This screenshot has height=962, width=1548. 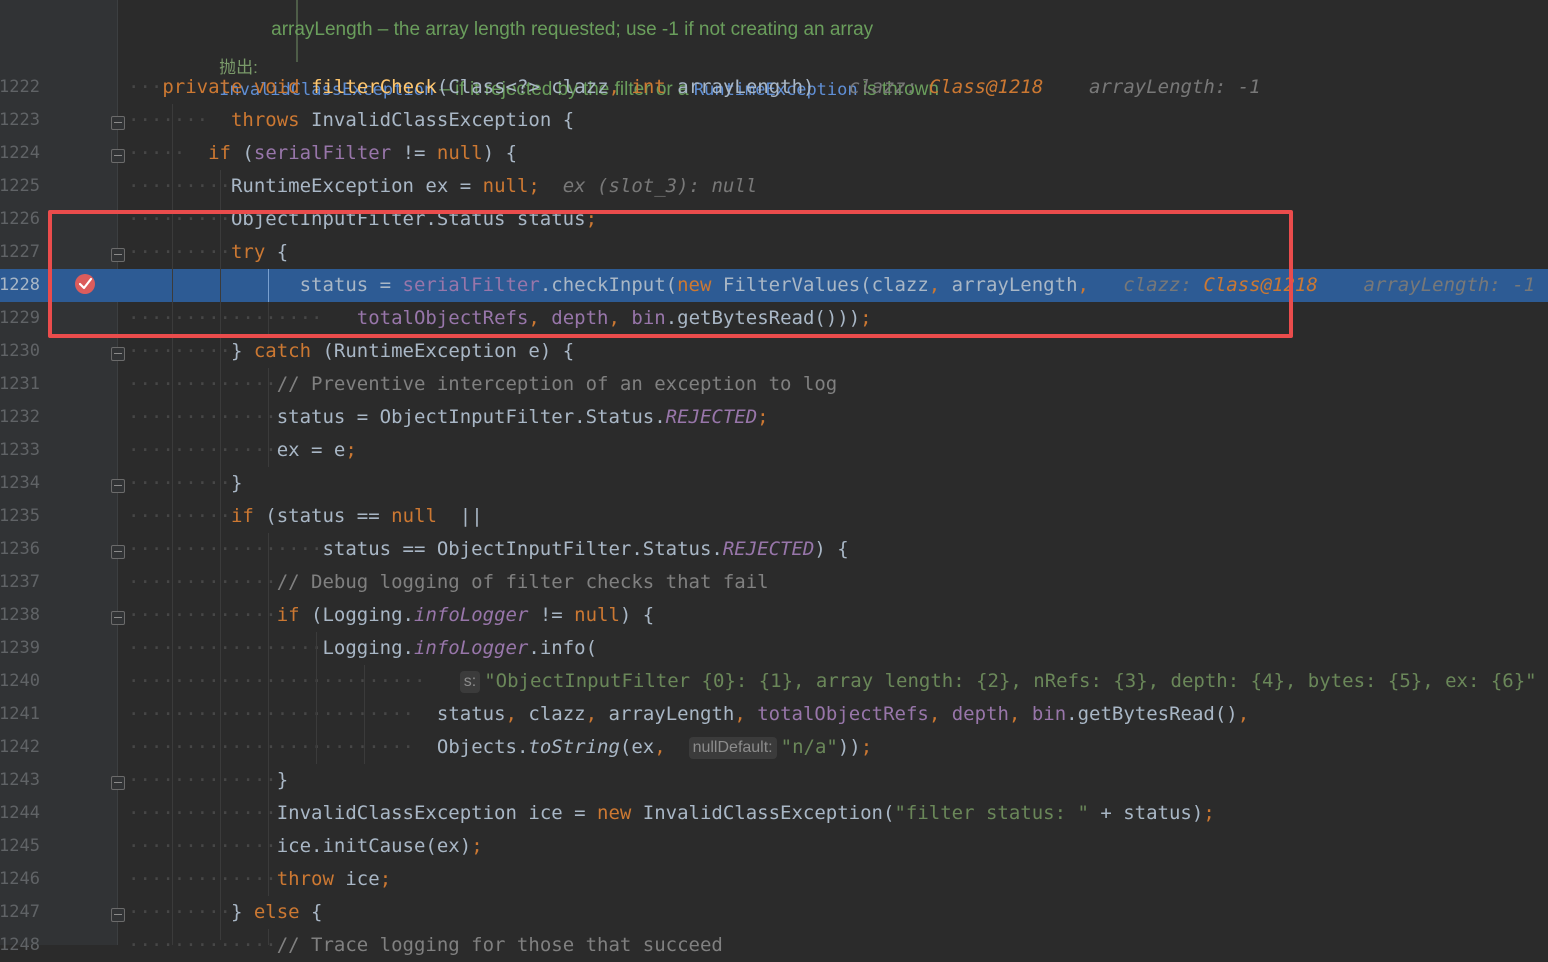 I want to click on code-text: !=, so click(x=414, y=153).